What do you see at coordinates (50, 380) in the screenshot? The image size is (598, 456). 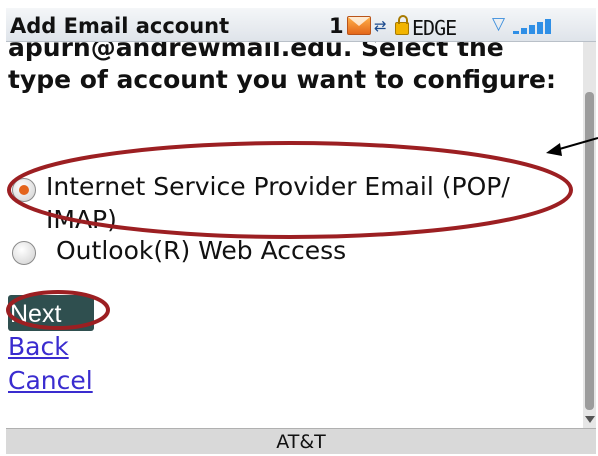 I see `cancel-link: Cancel` at bounding box center [50, 380].